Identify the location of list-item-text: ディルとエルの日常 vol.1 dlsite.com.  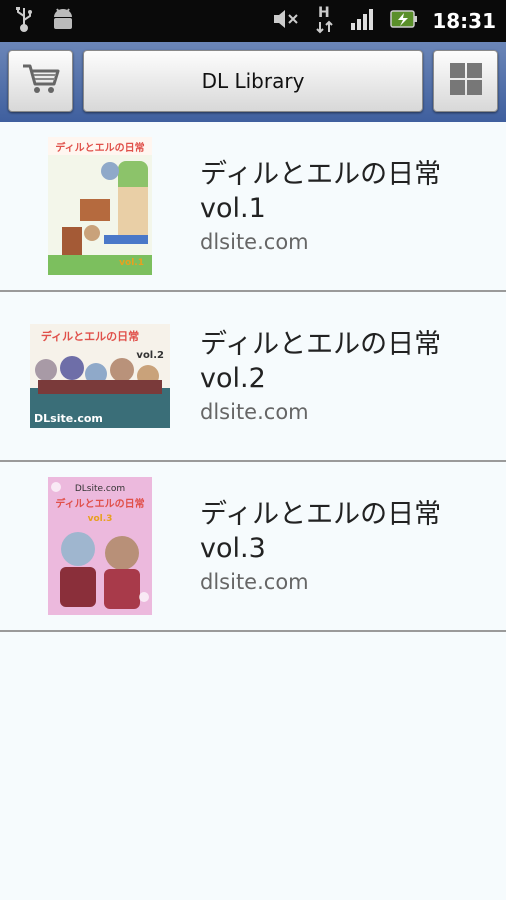
(353, 206).